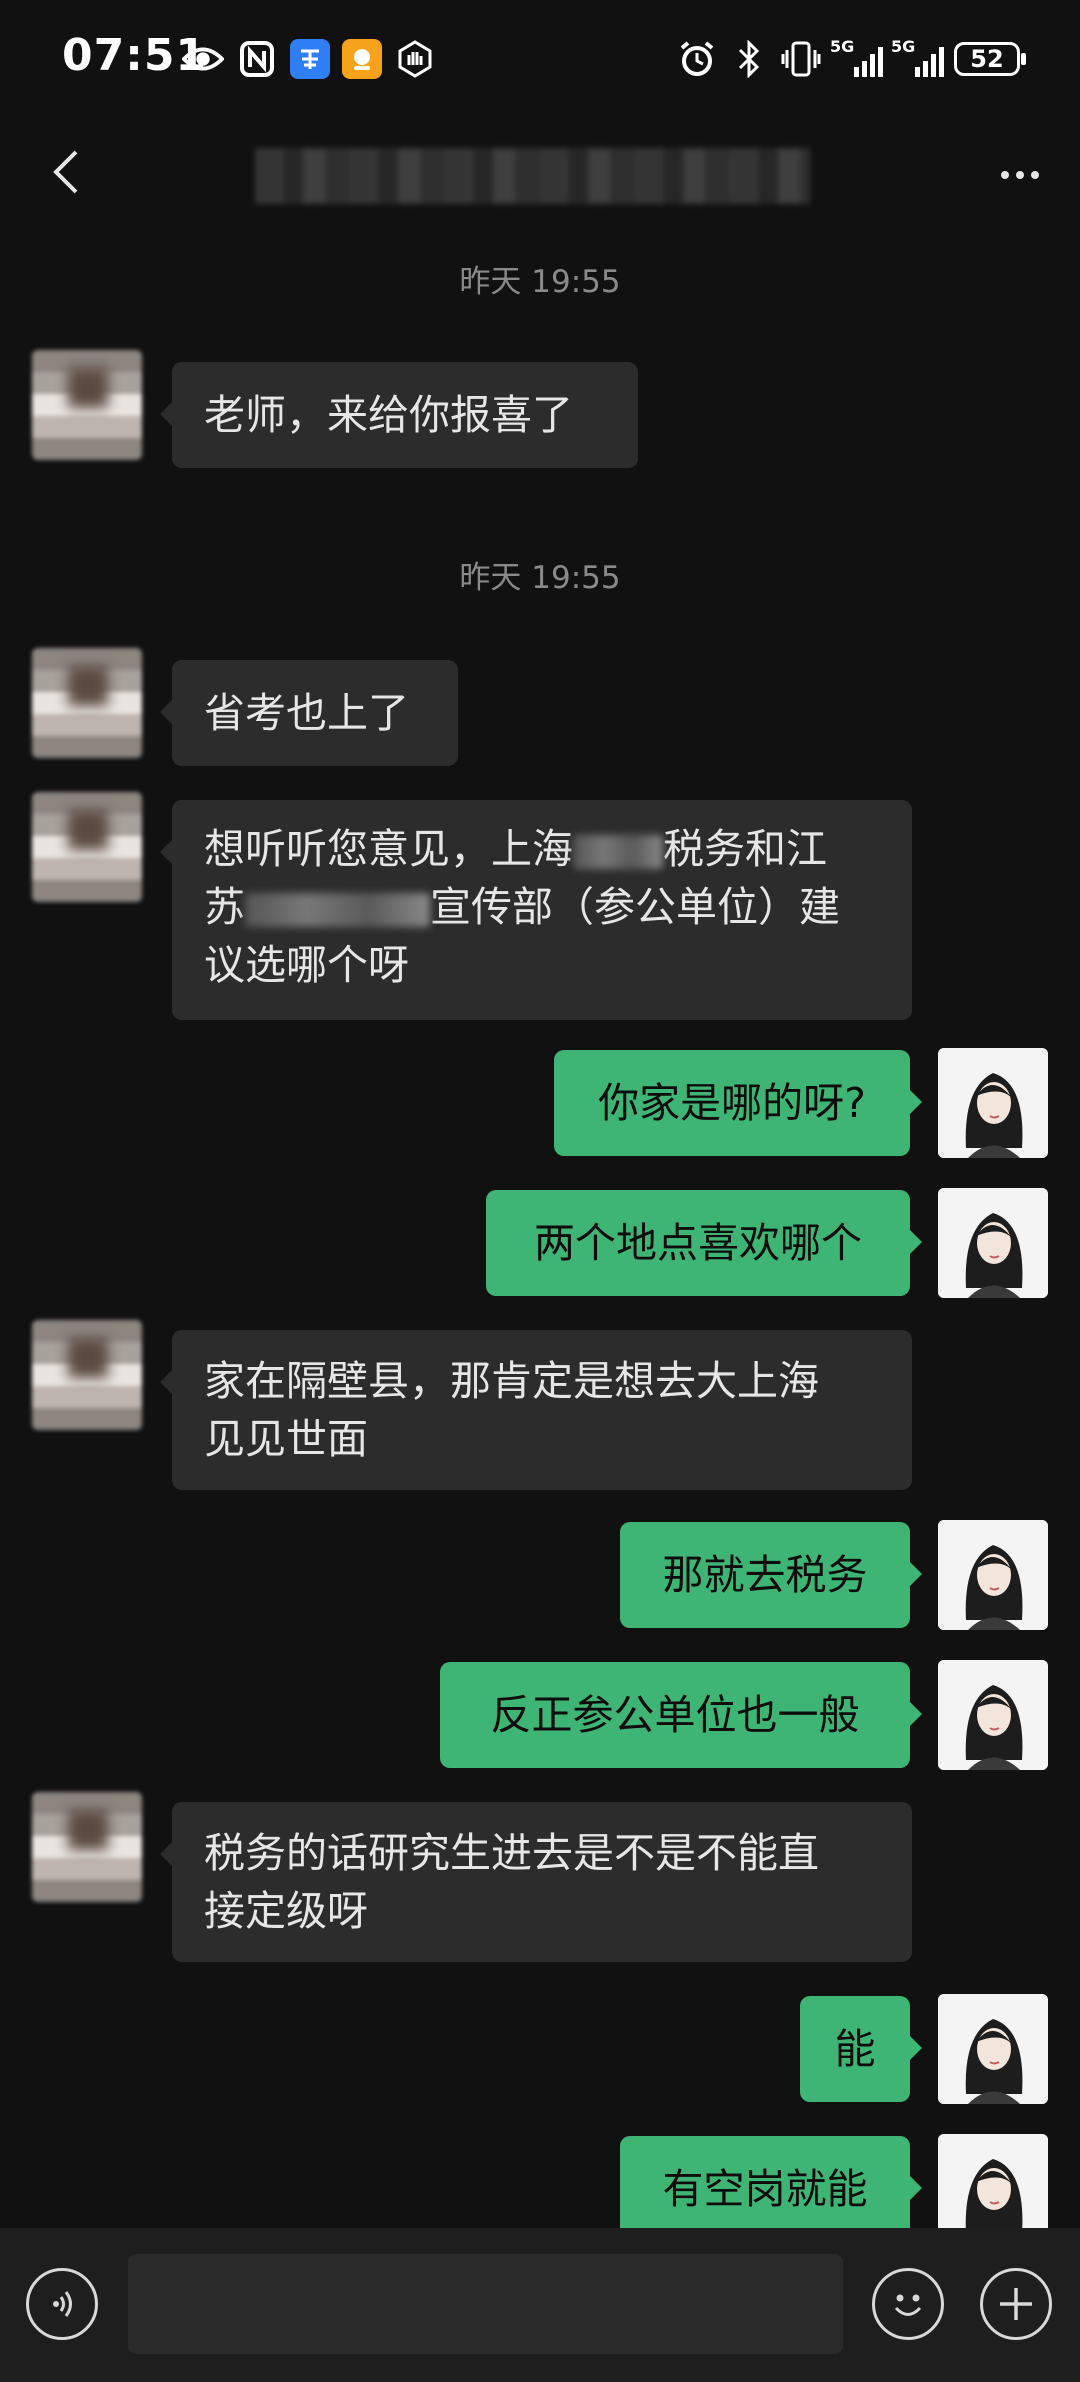 The height and width of the screenshot is (2382, 1080). I want to click on more-options-button, so click(1020, 175).